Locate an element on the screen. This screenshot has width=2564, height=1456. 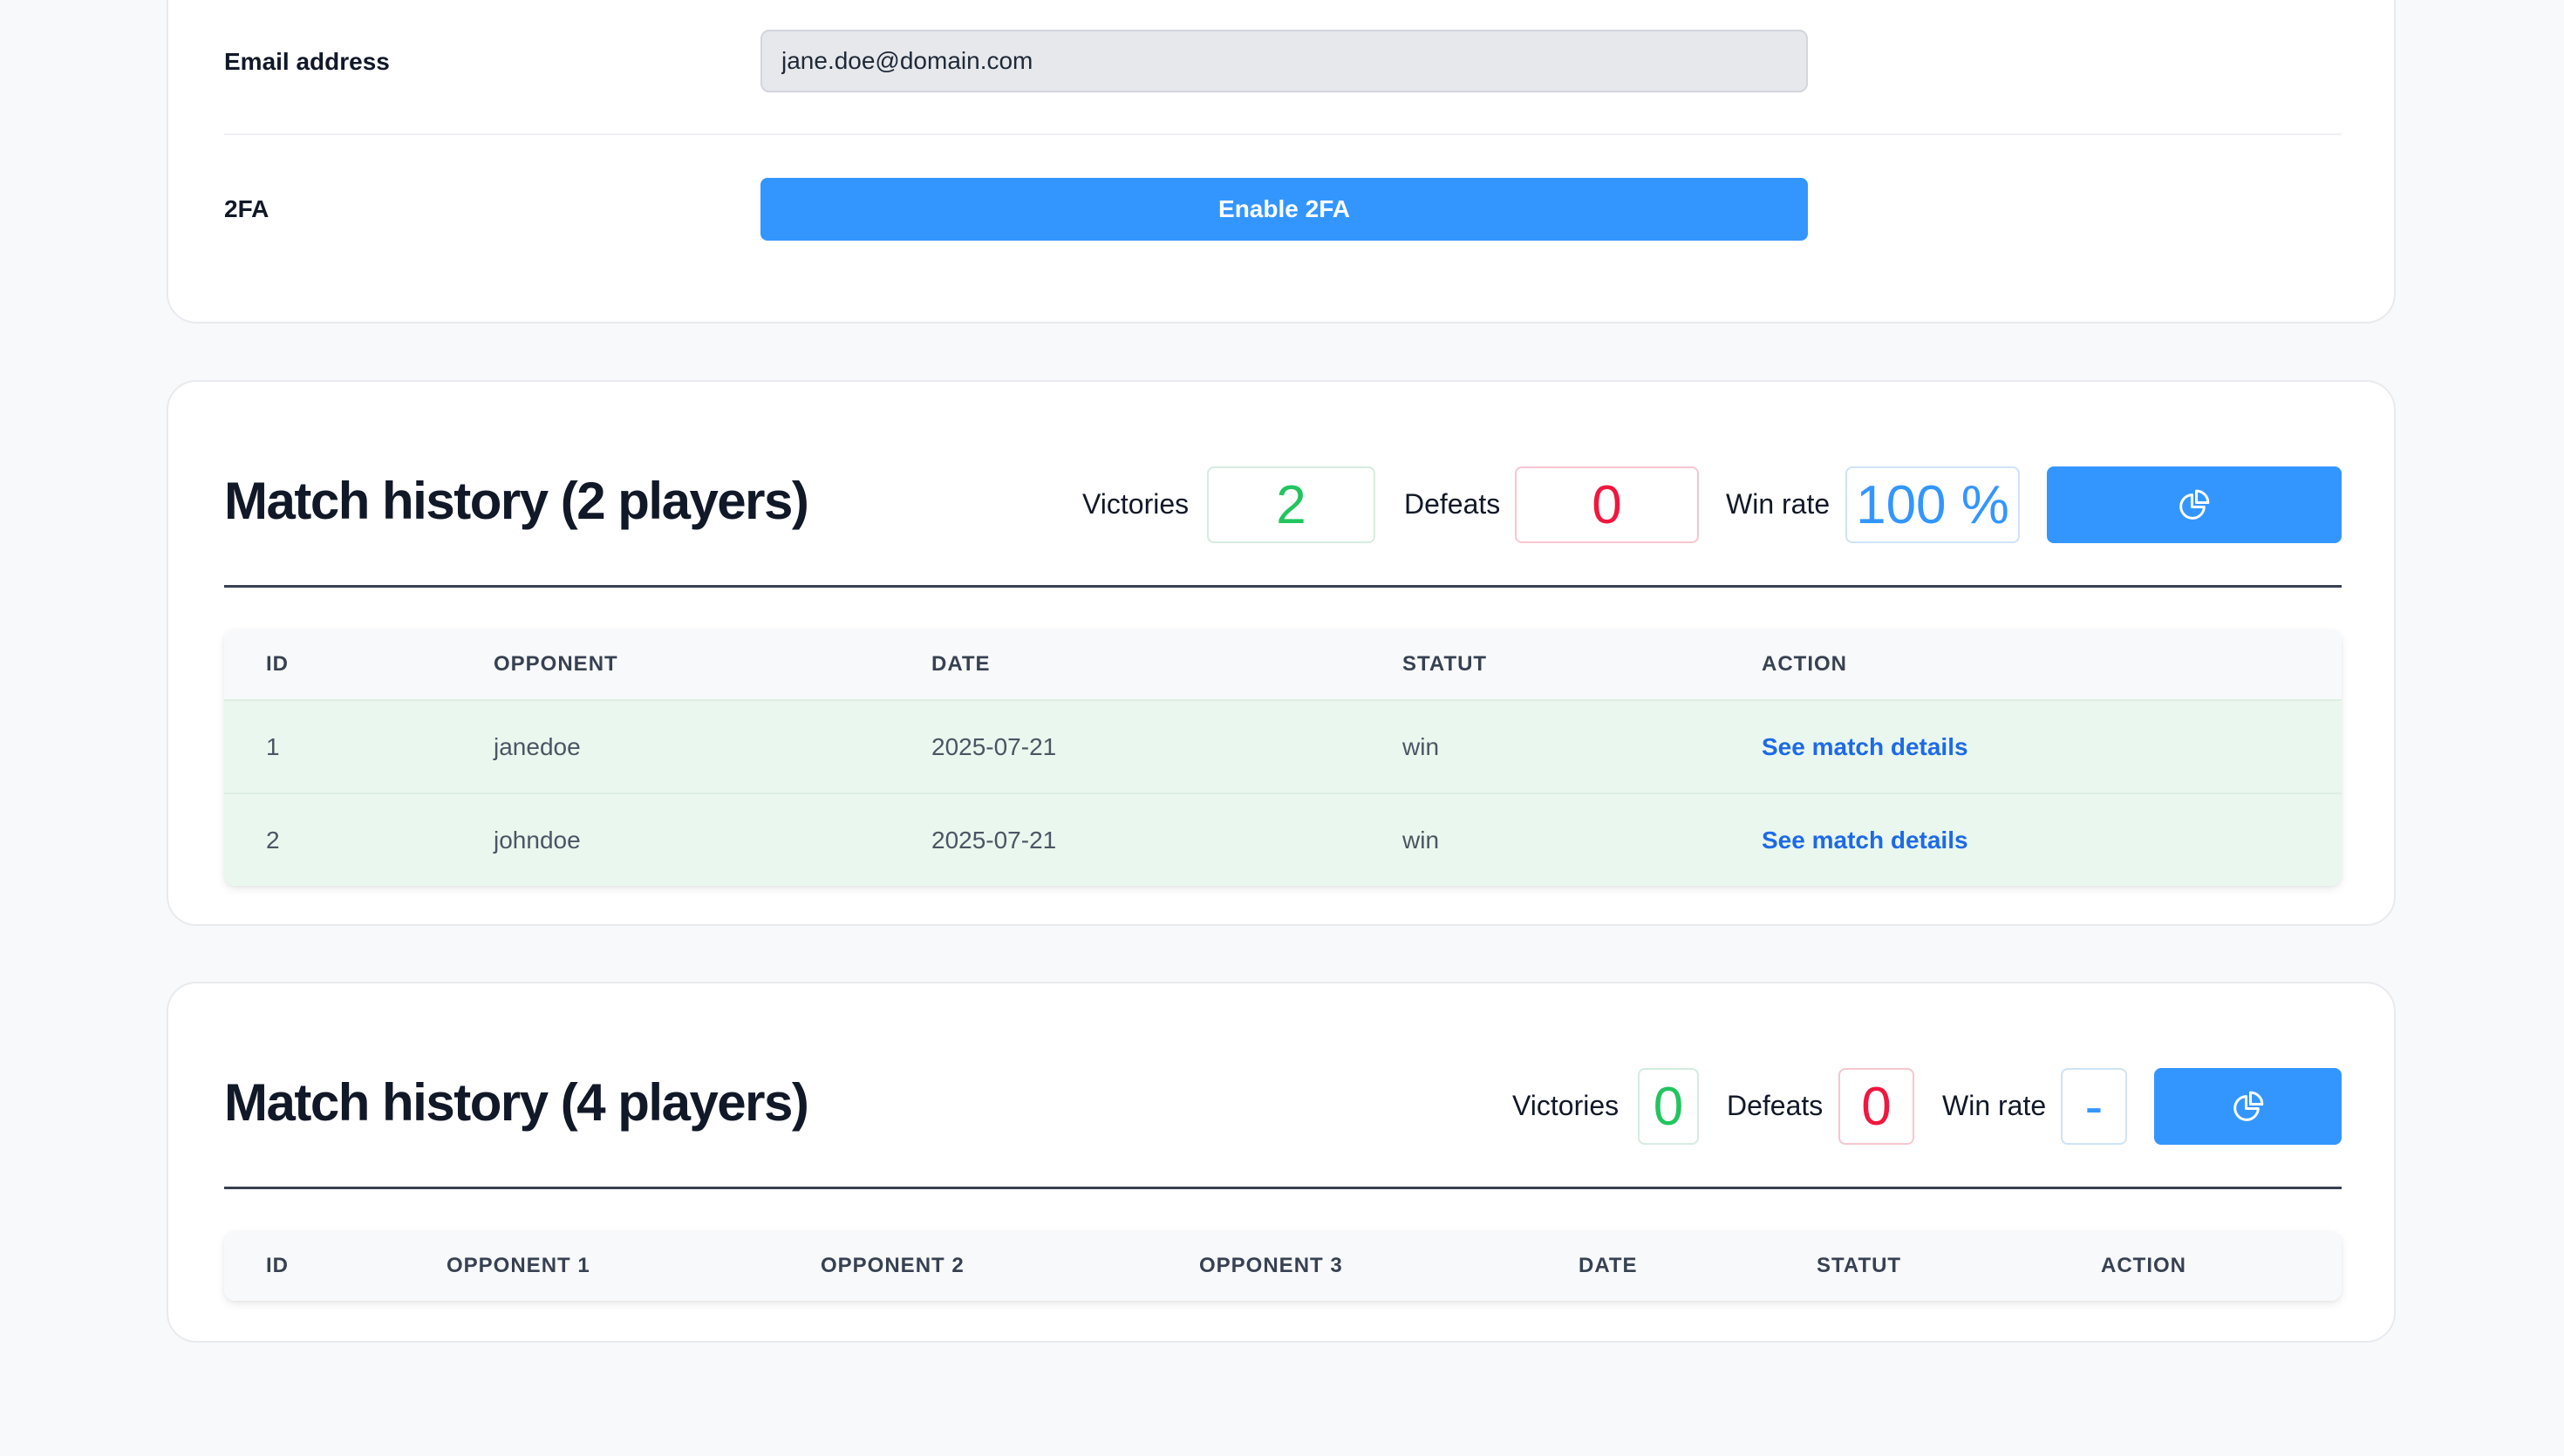
enable-2fa-button: Enable 2FA is located at coordinates (1284, 209).